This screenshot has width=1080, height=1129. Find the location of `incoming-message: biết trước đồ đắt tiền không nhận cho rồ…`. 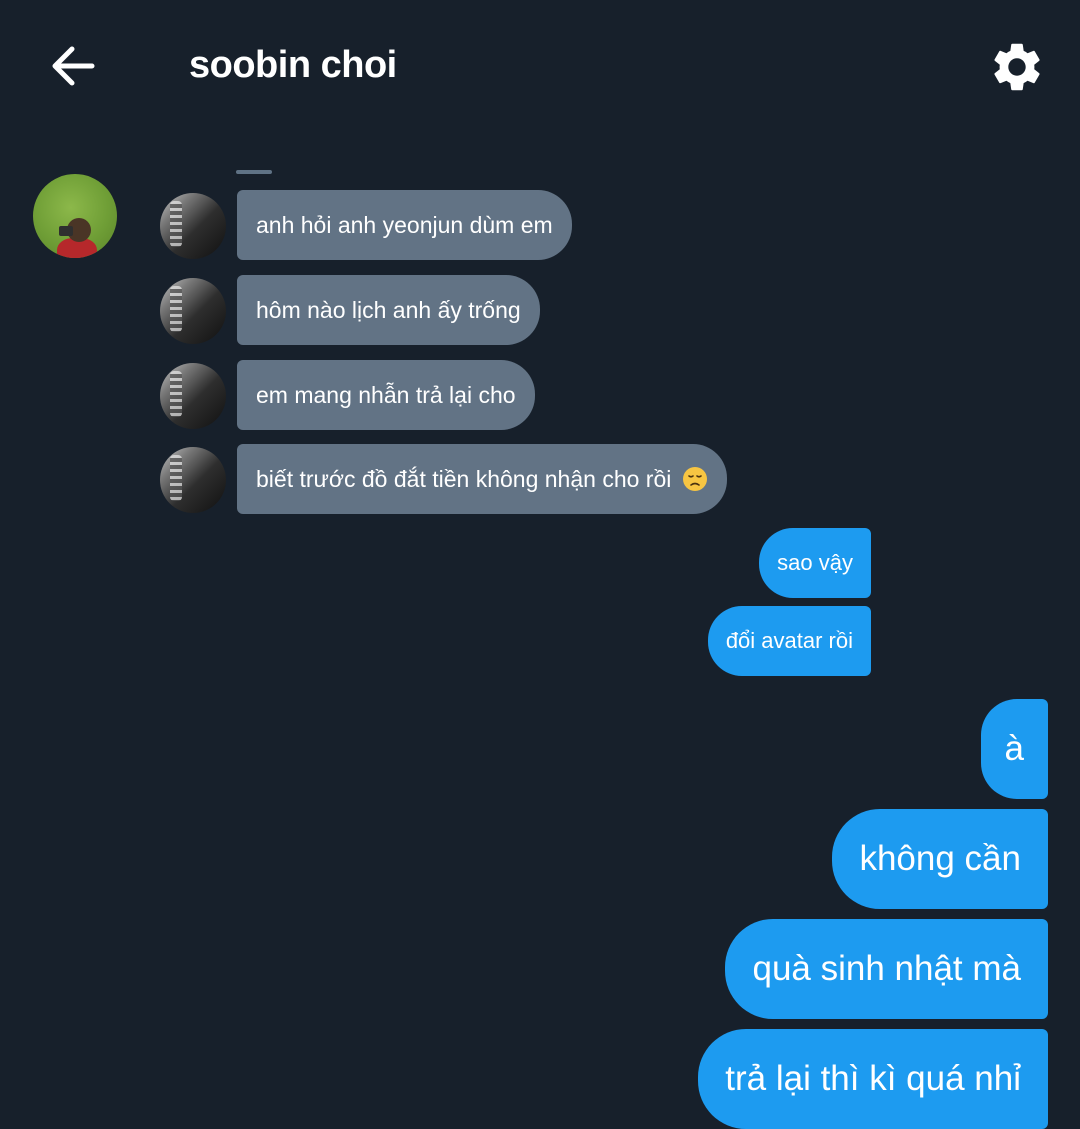

incoming-message: biết trước đồ đắt tiền không nhận cho rồ… is located at coordinates (482, 479).